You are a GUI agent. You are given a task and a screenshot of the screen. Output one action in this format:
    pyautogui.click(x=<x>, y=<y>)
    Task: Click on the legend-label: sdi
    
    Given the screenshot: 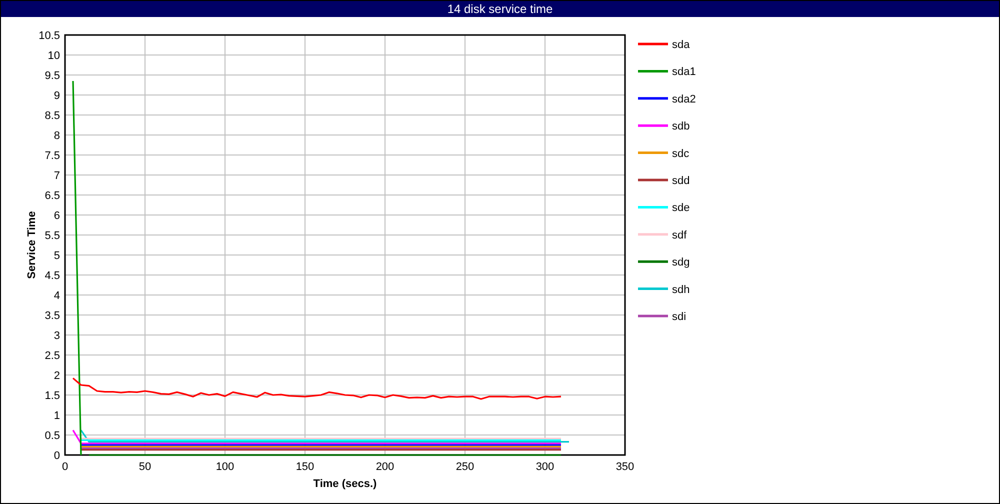 What is the action you would take?
    pyautogui.click(x=679, y=317)
    